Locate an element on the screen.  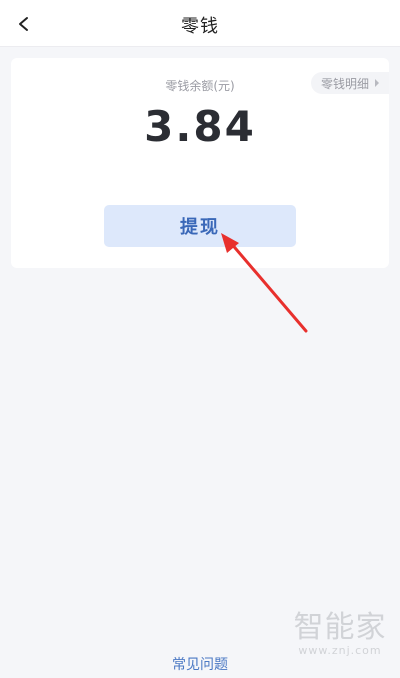
watermark-logo: 智能家 www.znj.com is located at coordinates (340, 634).